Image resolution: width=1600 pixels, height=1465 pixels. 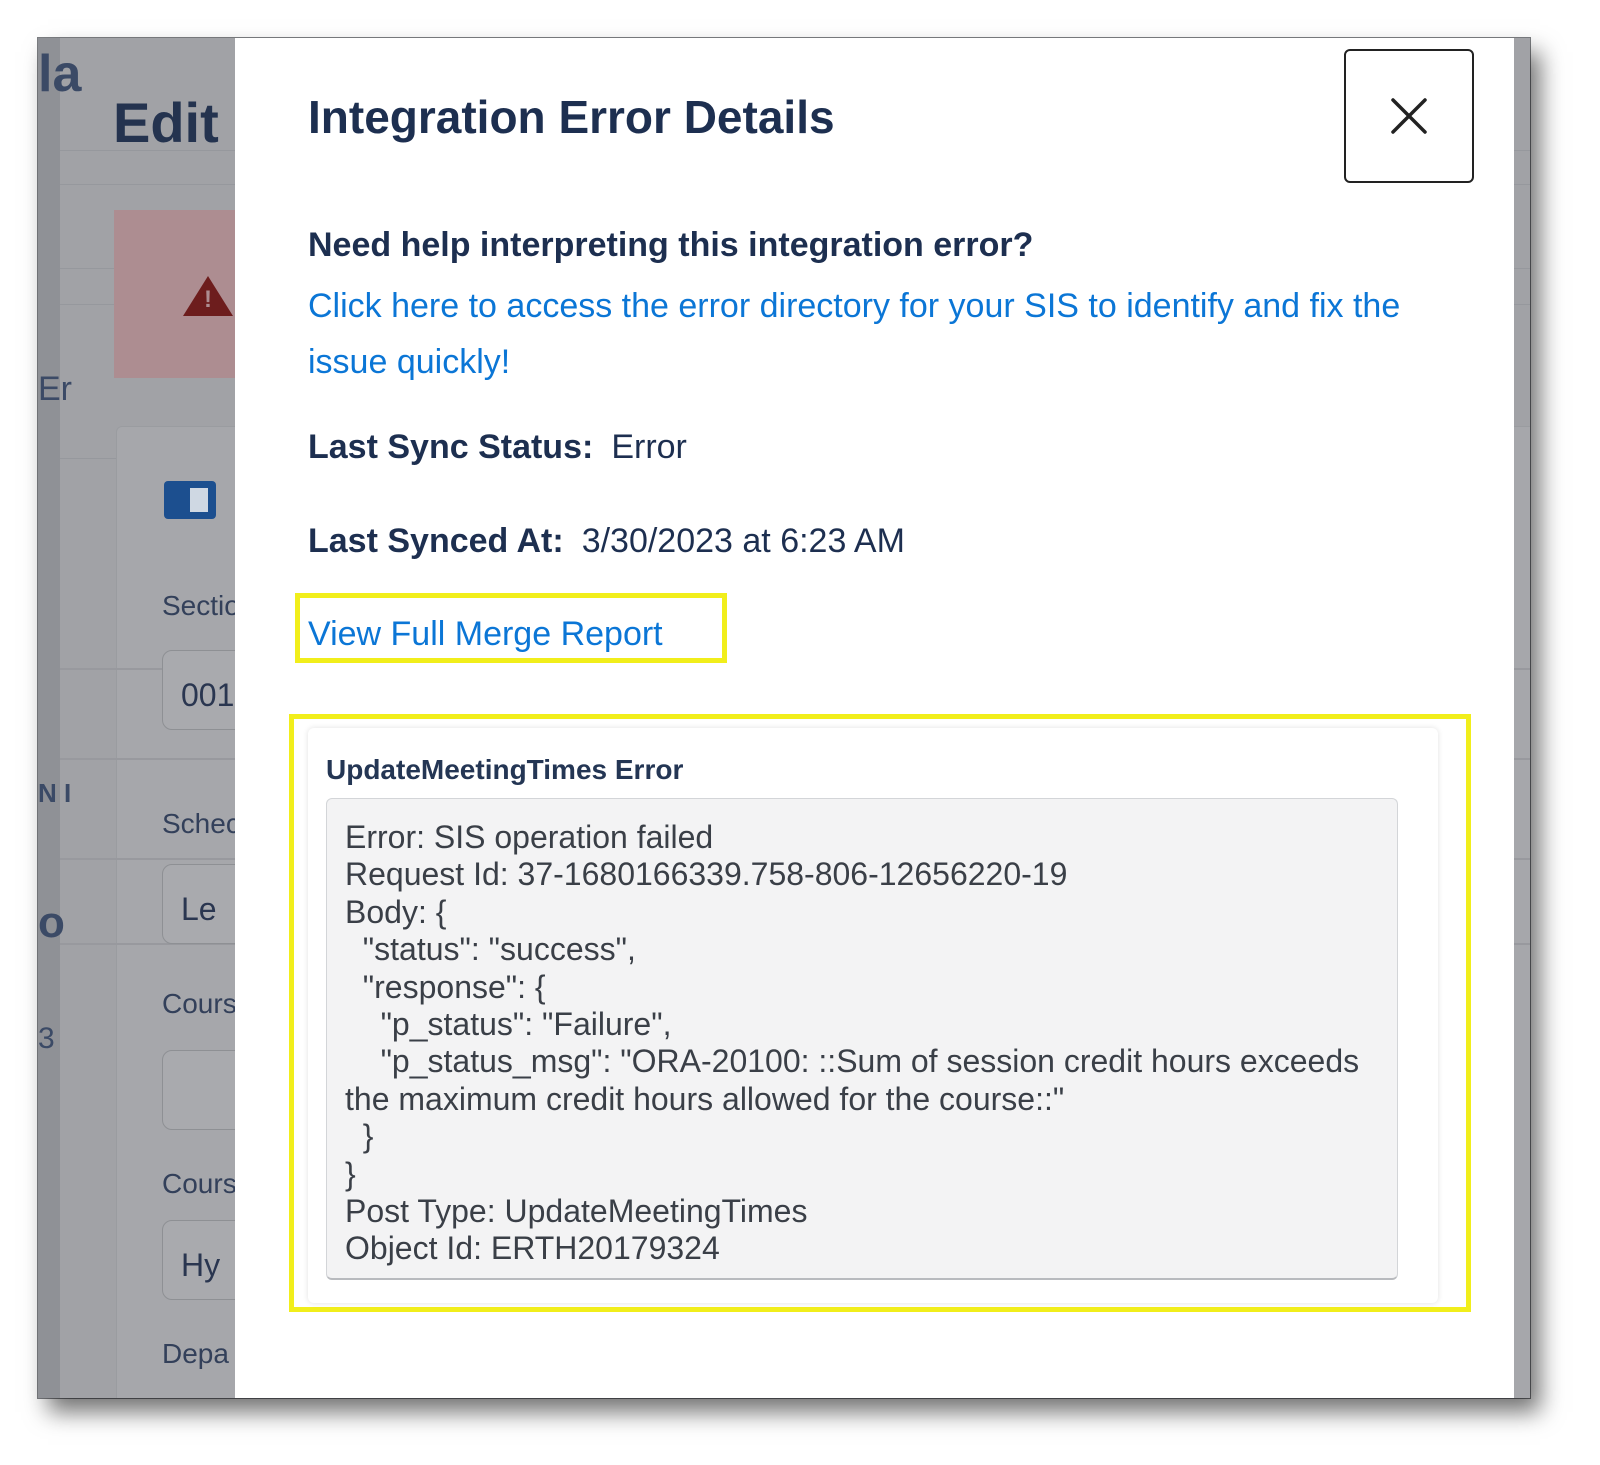 What do you see at coordinates (505, 769) in the screenshot?
I see `error-card-title: UpdateMeetingTimes Error` at bounding box center [505, 769].